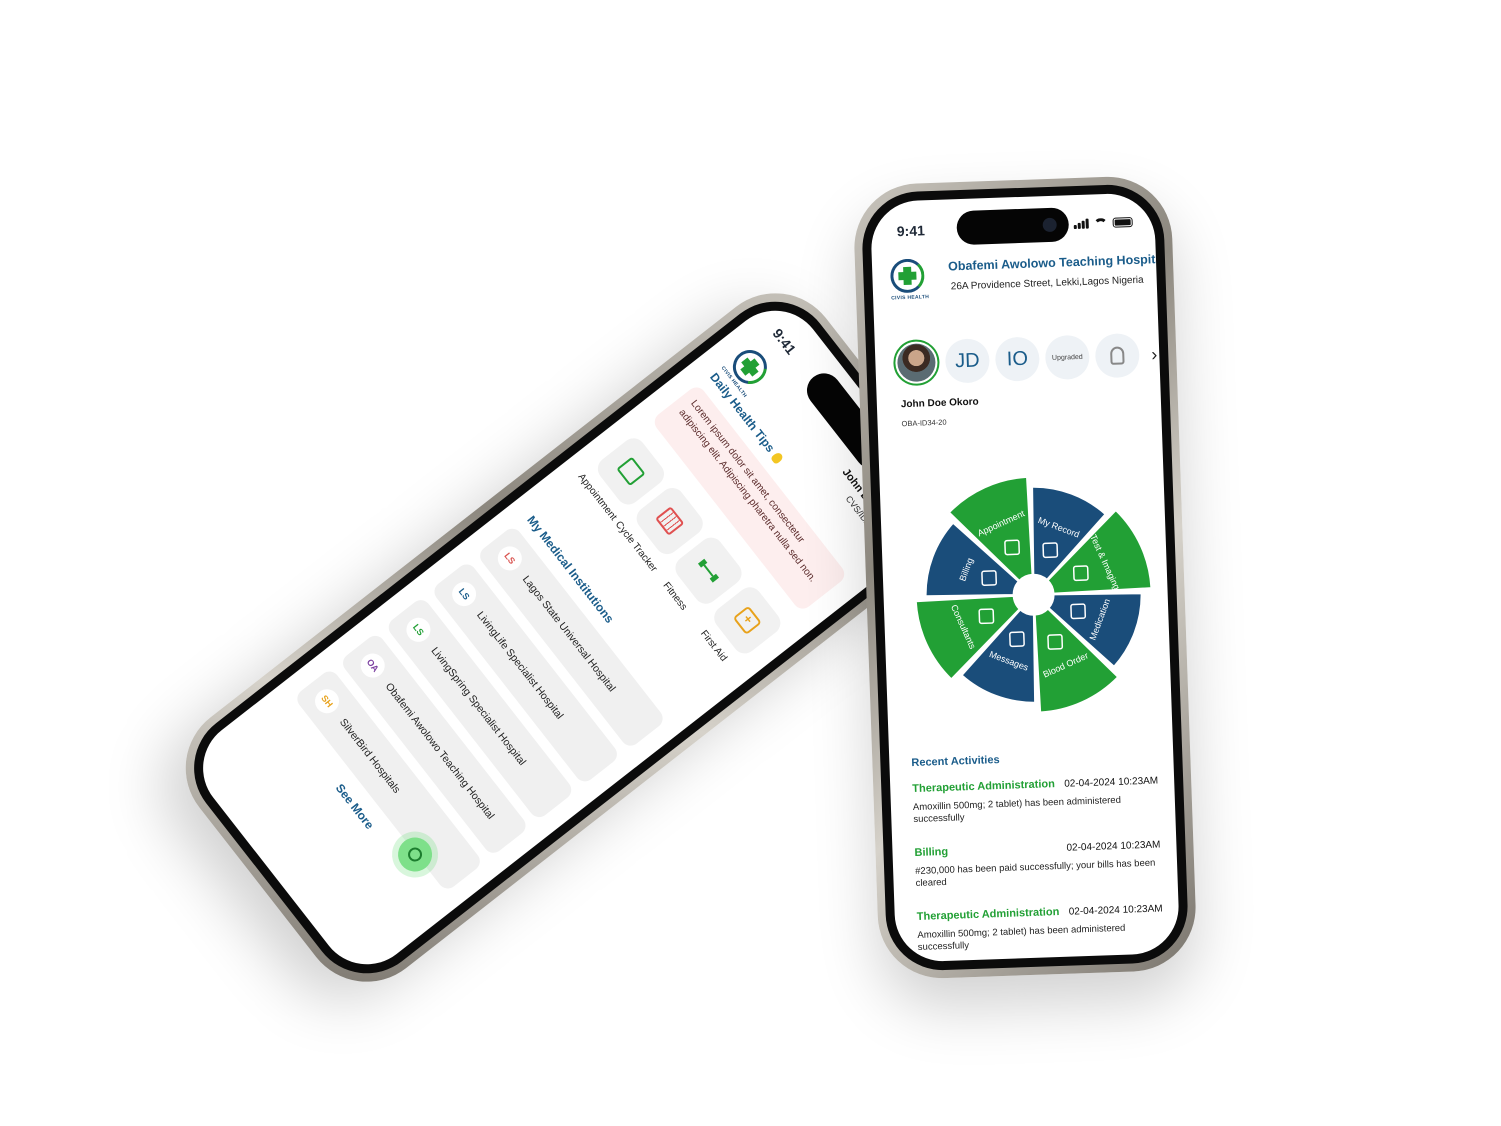 This screenshot has height=1126, width=1501. I want to click on first-aid-kit-icon, so click(747, 620).